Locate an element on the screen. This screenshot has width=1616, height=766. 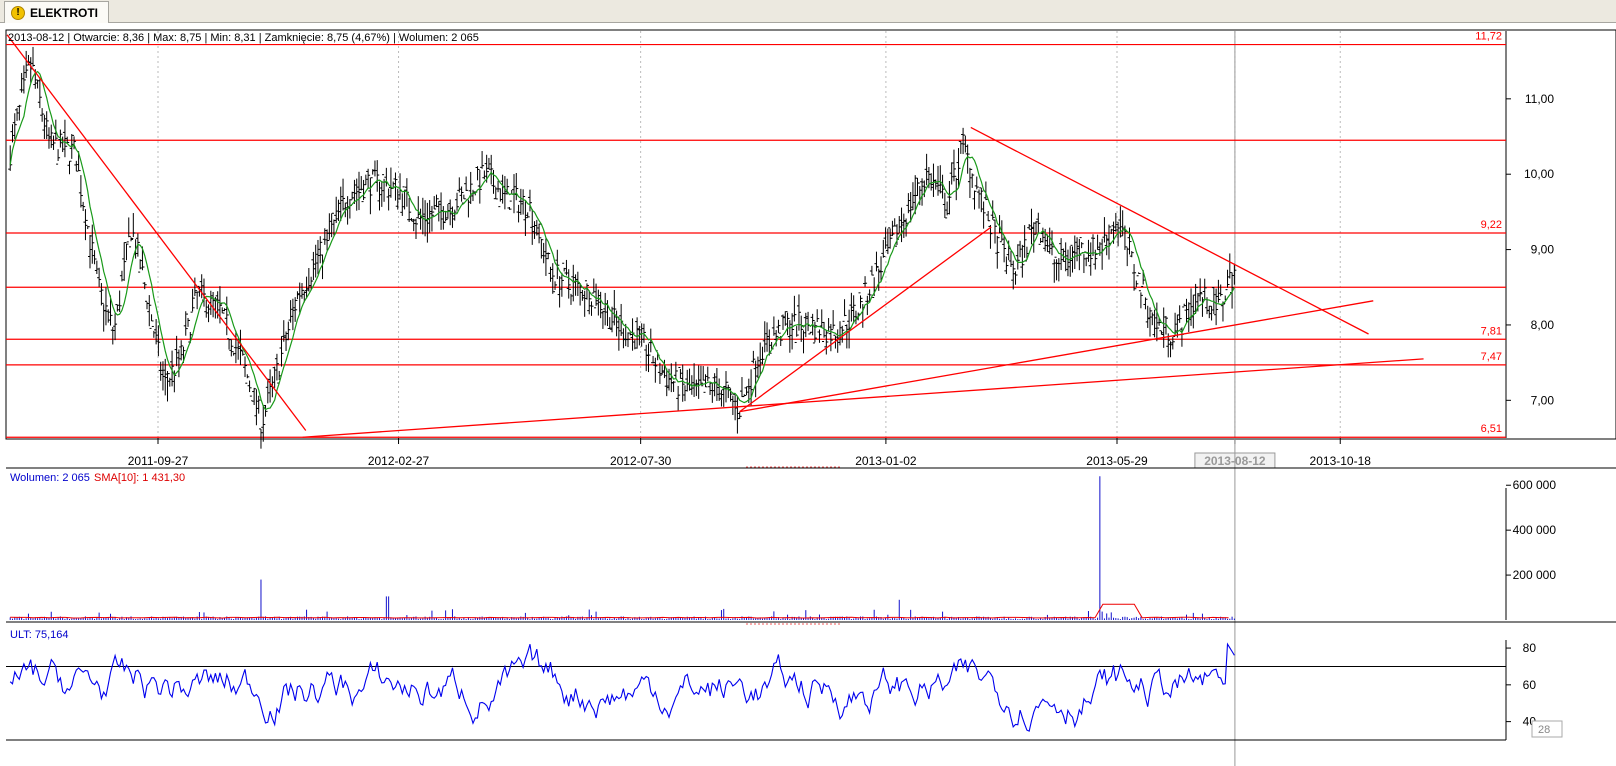
y-tick-label: 400 000 is located at coordinates (1535, 530).